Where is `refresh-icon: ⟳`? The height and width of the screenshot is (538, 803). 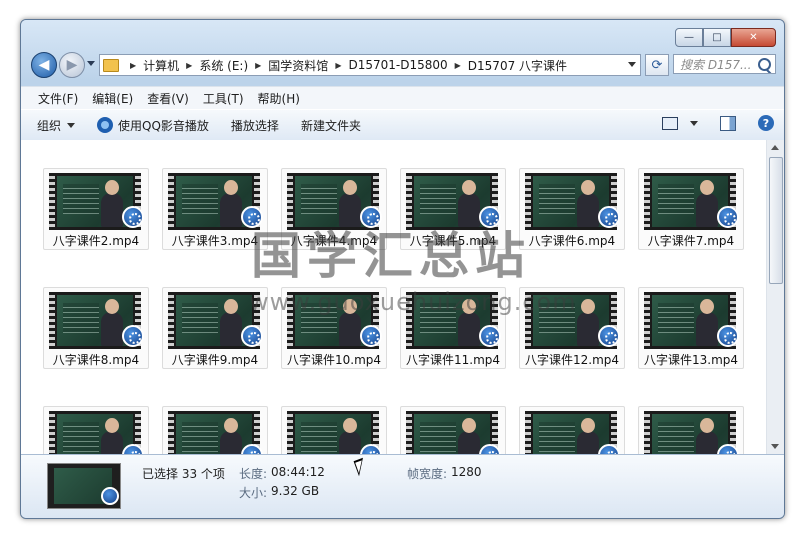
refresh-icon: ⟳ is located at coordinates (657, 65).